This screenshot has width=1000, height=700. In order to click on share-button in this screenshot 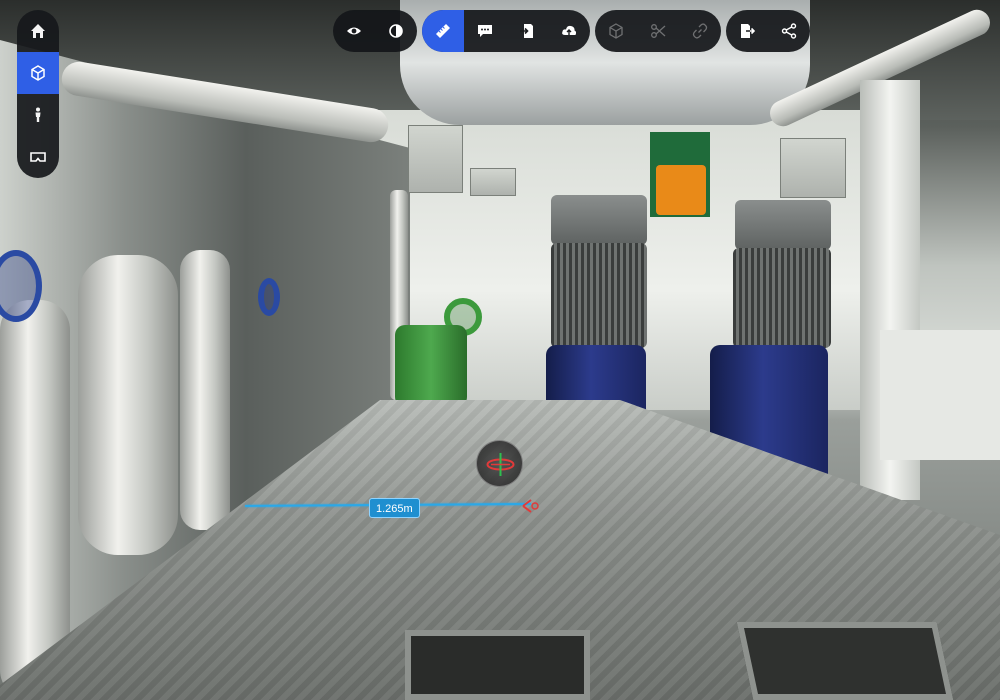, I will do `click(789, 31)`.